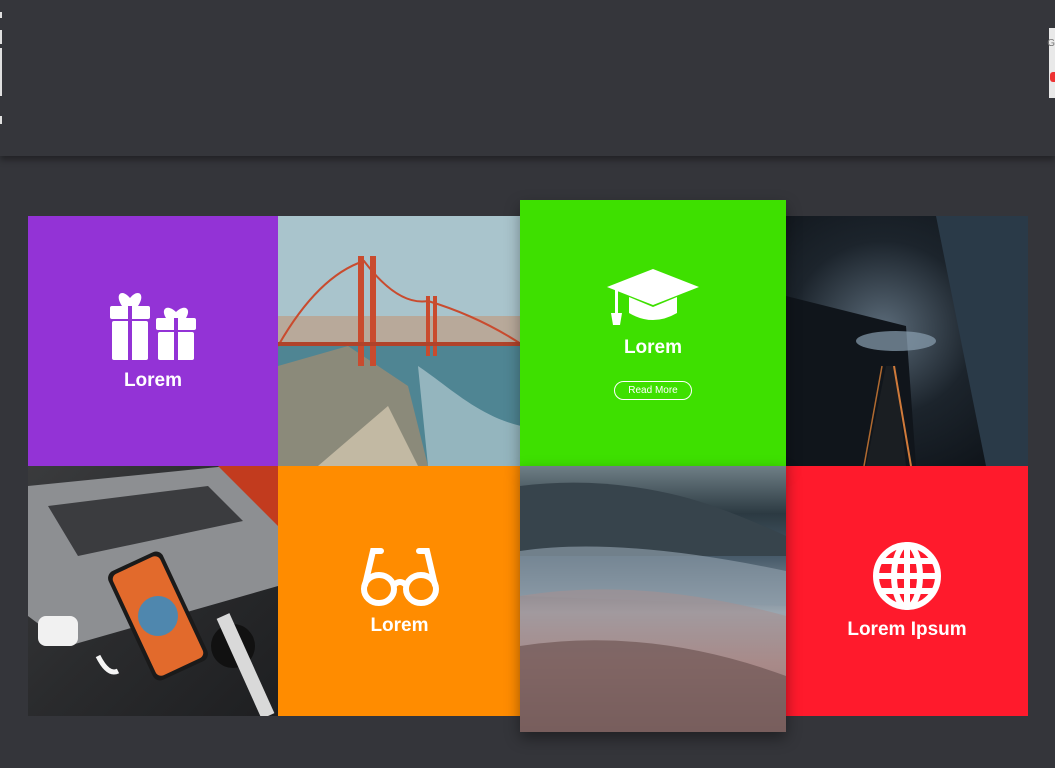 This screenshot has width=1055, height=768. What do you see at coordinates (153, 380) in the screenshot?
I see `gift-tile-label: Lorem` at bounding box center [153, 380].